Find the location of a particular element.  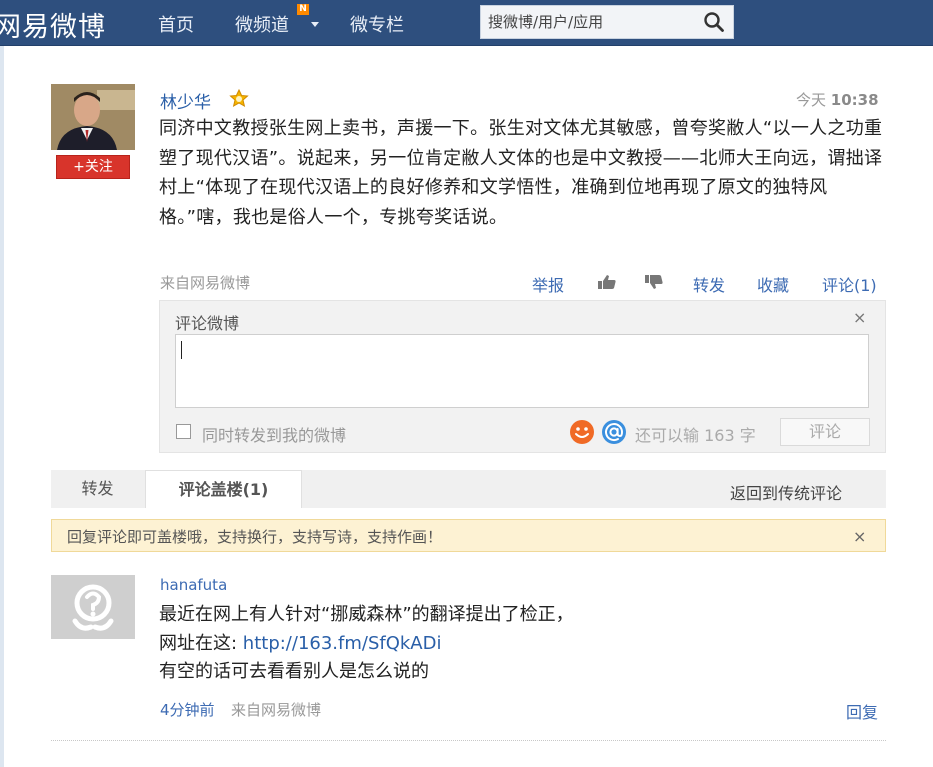

comment-text-prefix: 网址在这: is located at coordinates (201, 643).